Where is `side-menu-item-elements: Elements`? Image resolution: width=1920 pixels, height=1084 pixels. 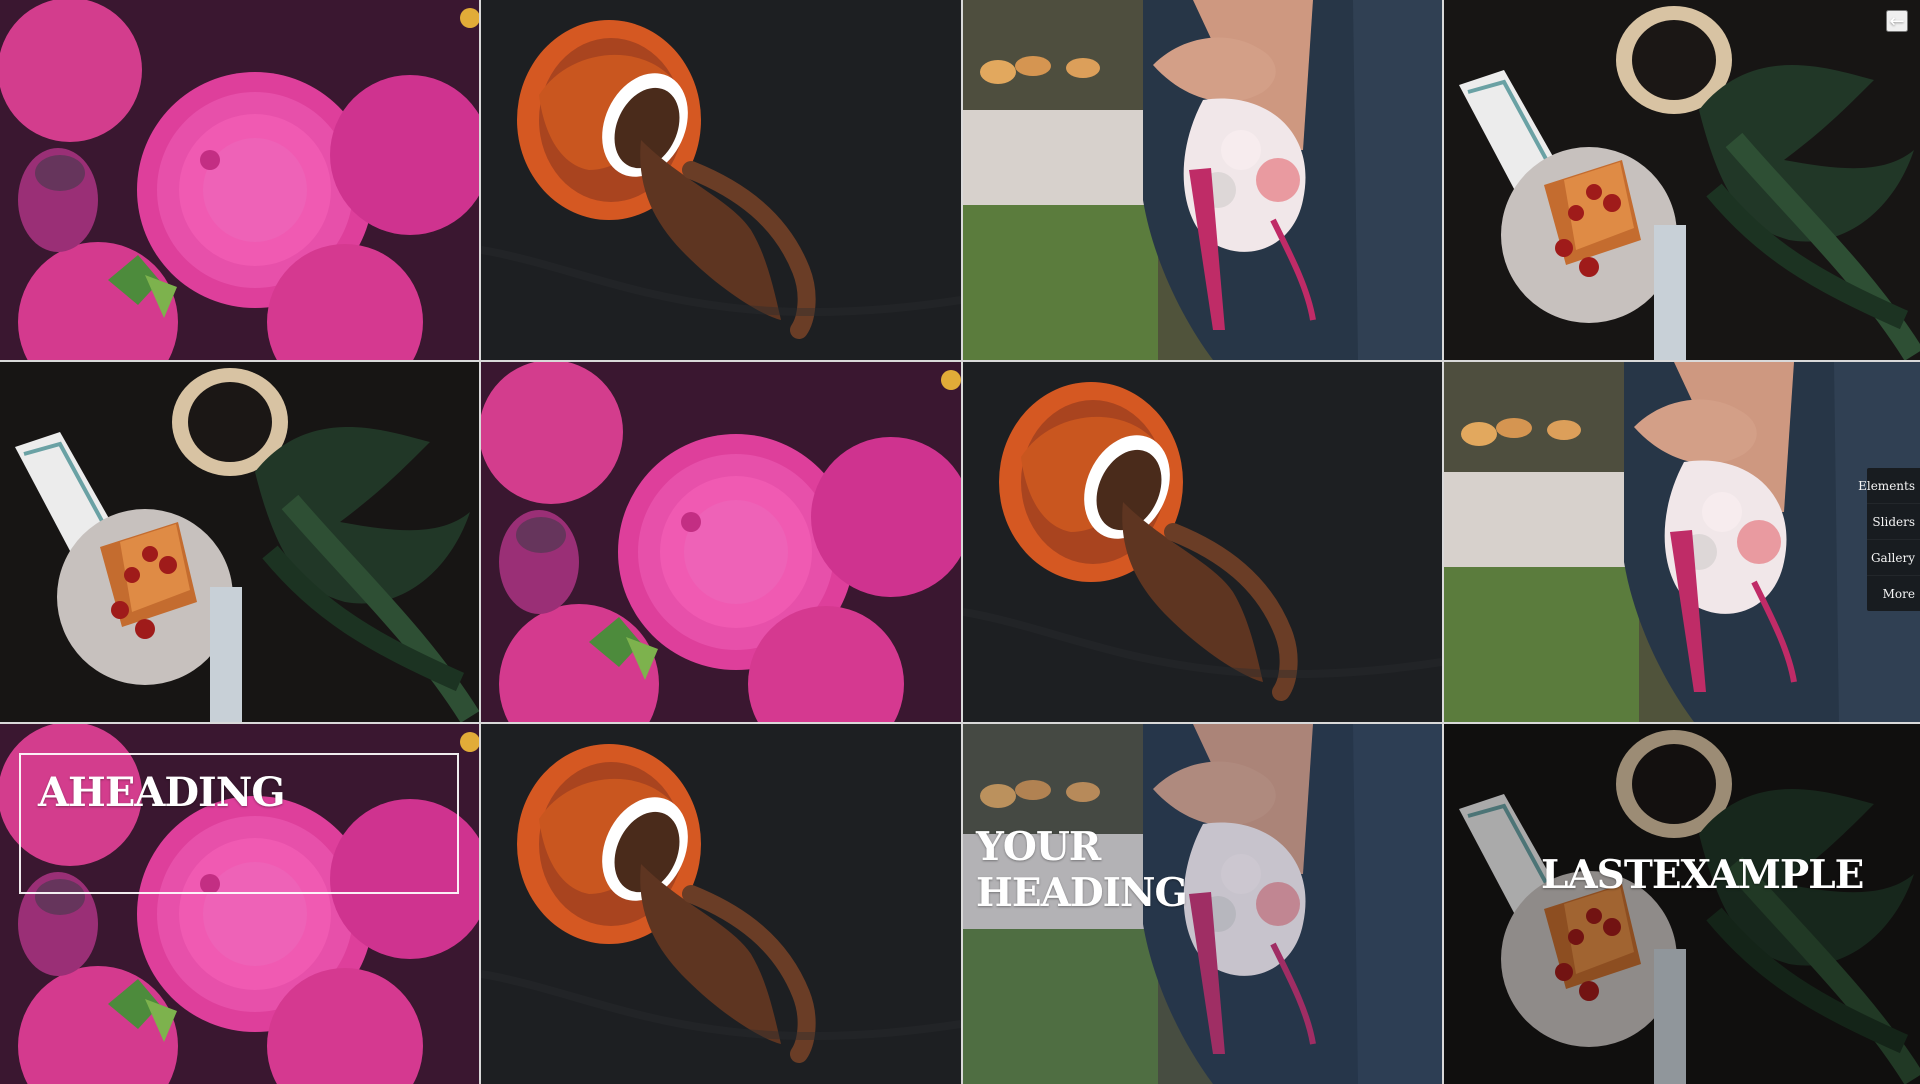
side-menu-item-elements: Elements is located at coordinates (1889, 486).